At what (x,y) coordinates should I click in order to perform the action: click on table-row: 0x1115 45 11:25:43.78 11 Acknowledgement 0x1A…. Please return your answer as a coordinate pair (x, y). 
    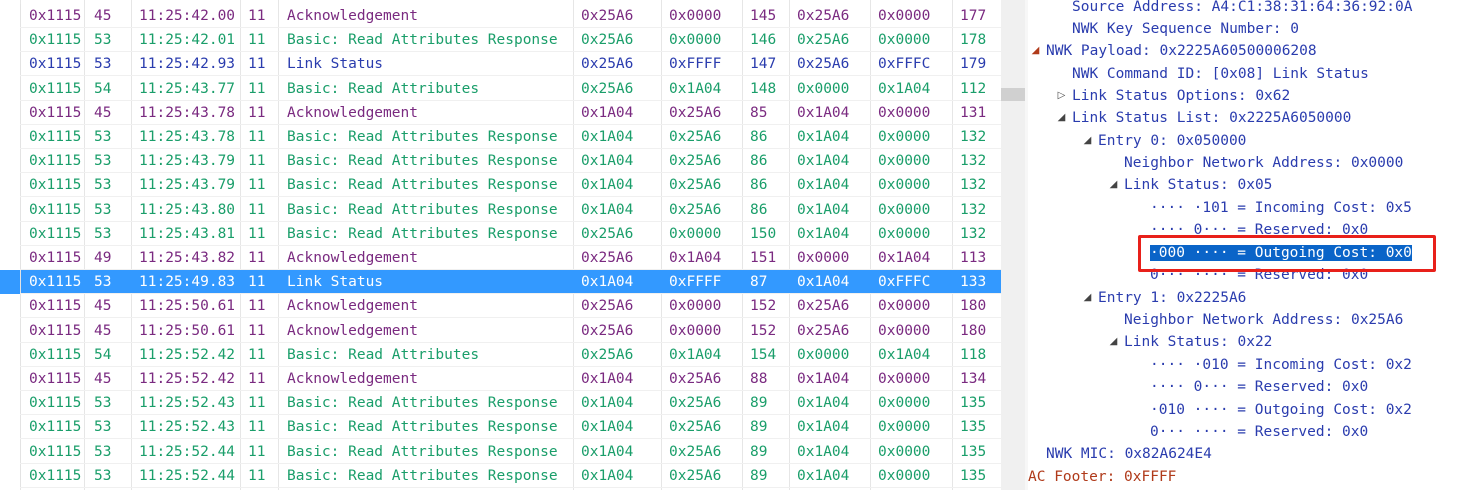
    Looking at the image, I should click on (500, 112).